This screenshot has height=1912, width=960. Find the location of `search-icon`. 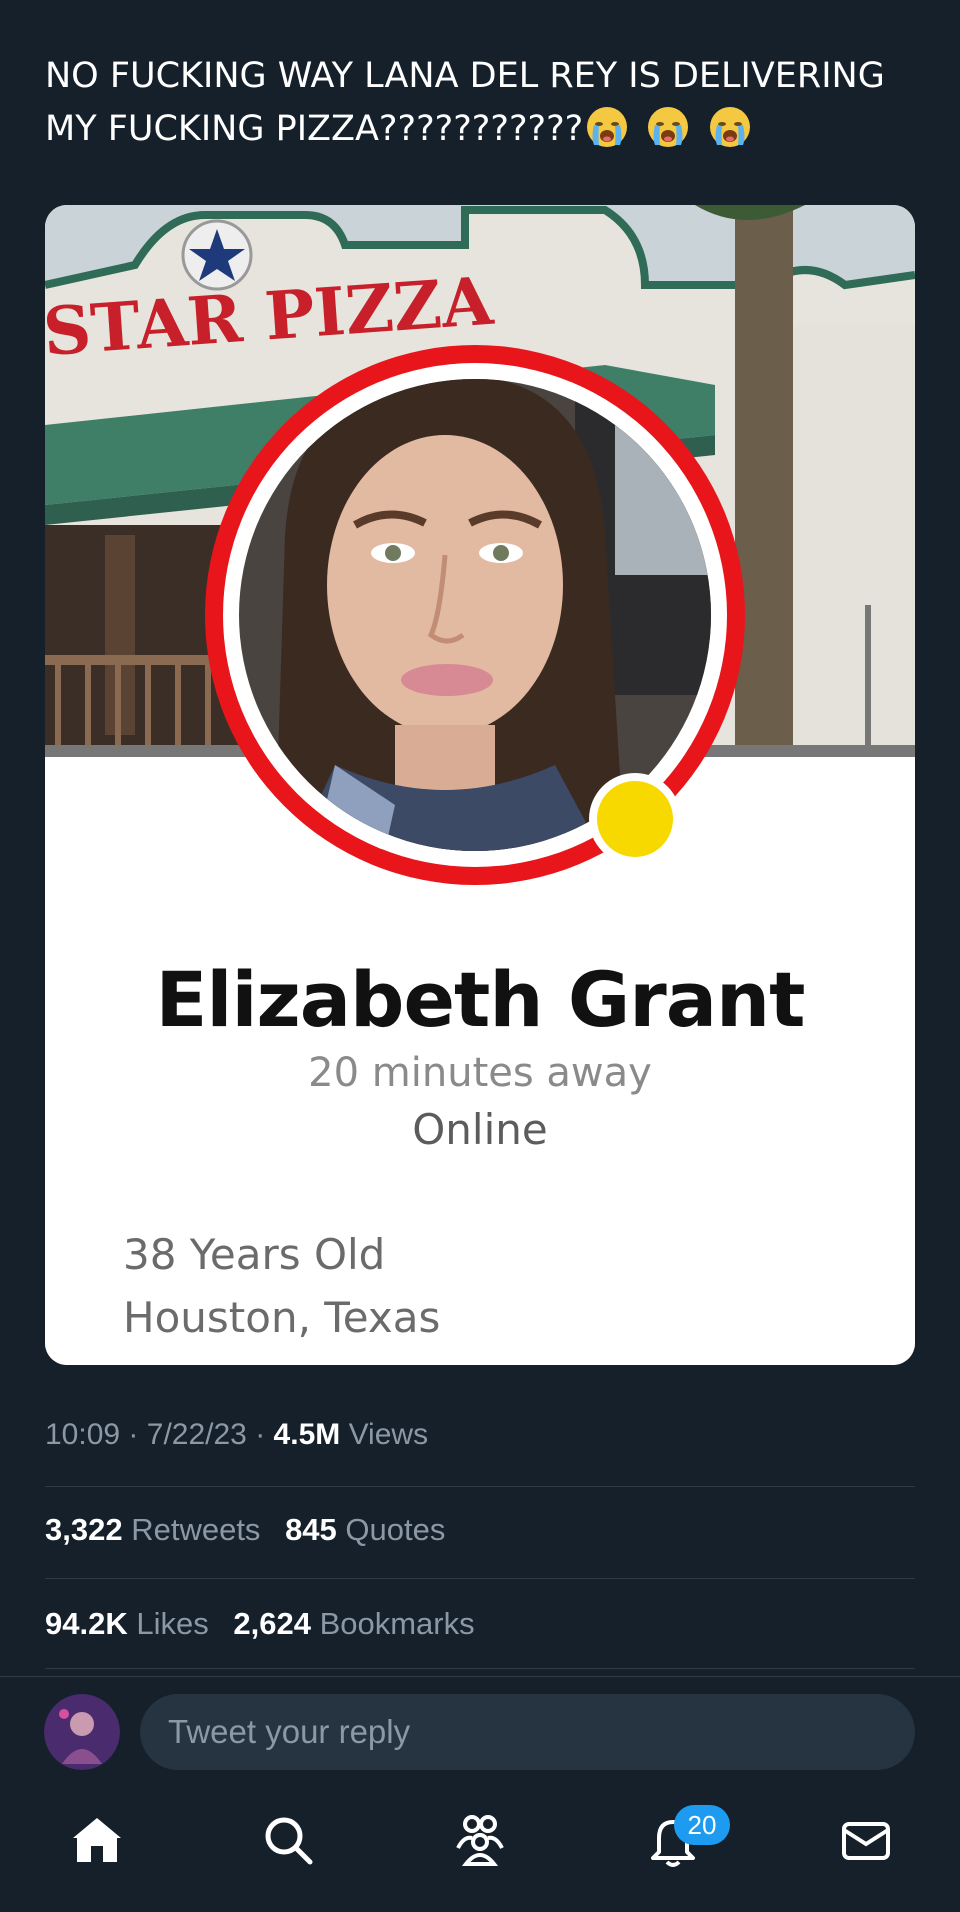

search-icon is located at coordinates (288, 1840).